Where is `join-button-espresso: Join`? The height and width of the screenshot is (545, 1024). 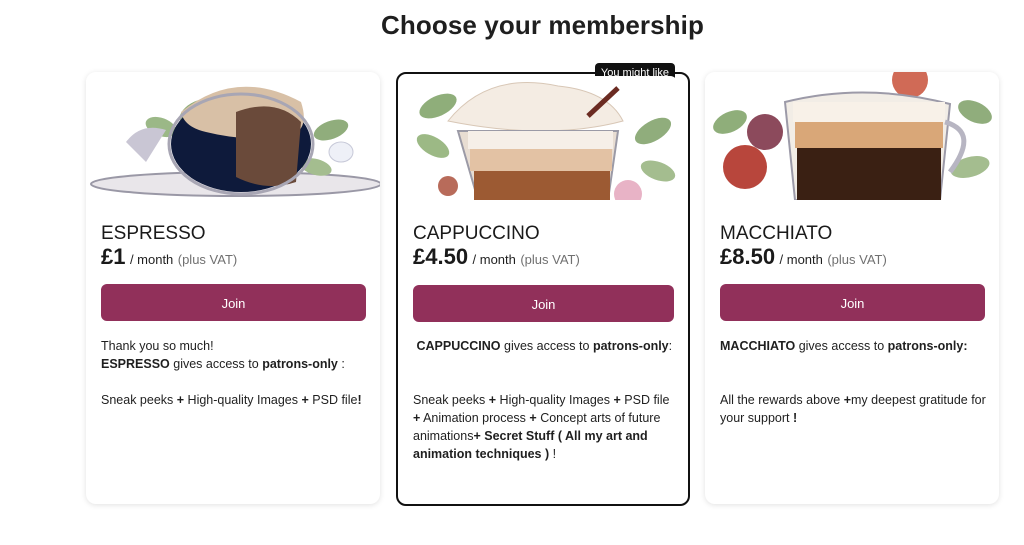
join-button-espresso: Join is located at coordinates (233, 302).